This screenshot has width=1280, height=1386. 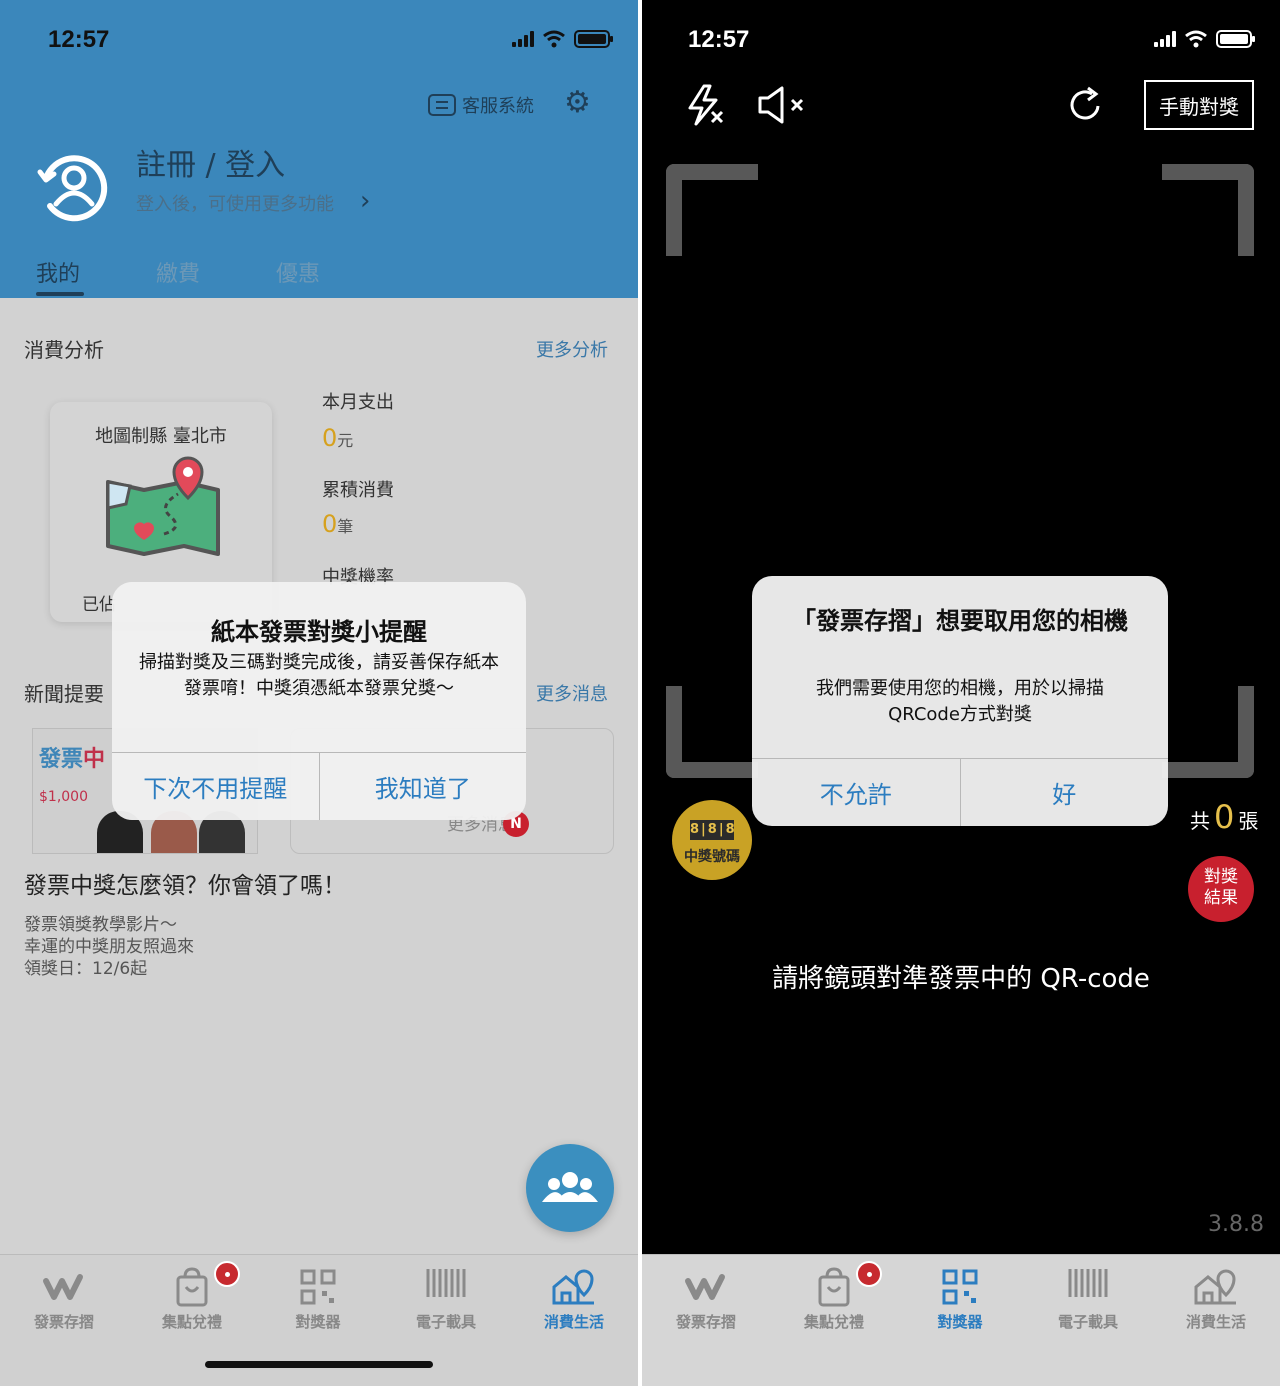 I want to click on winning-digits: 8|8|8, so click(x=712, y=830).